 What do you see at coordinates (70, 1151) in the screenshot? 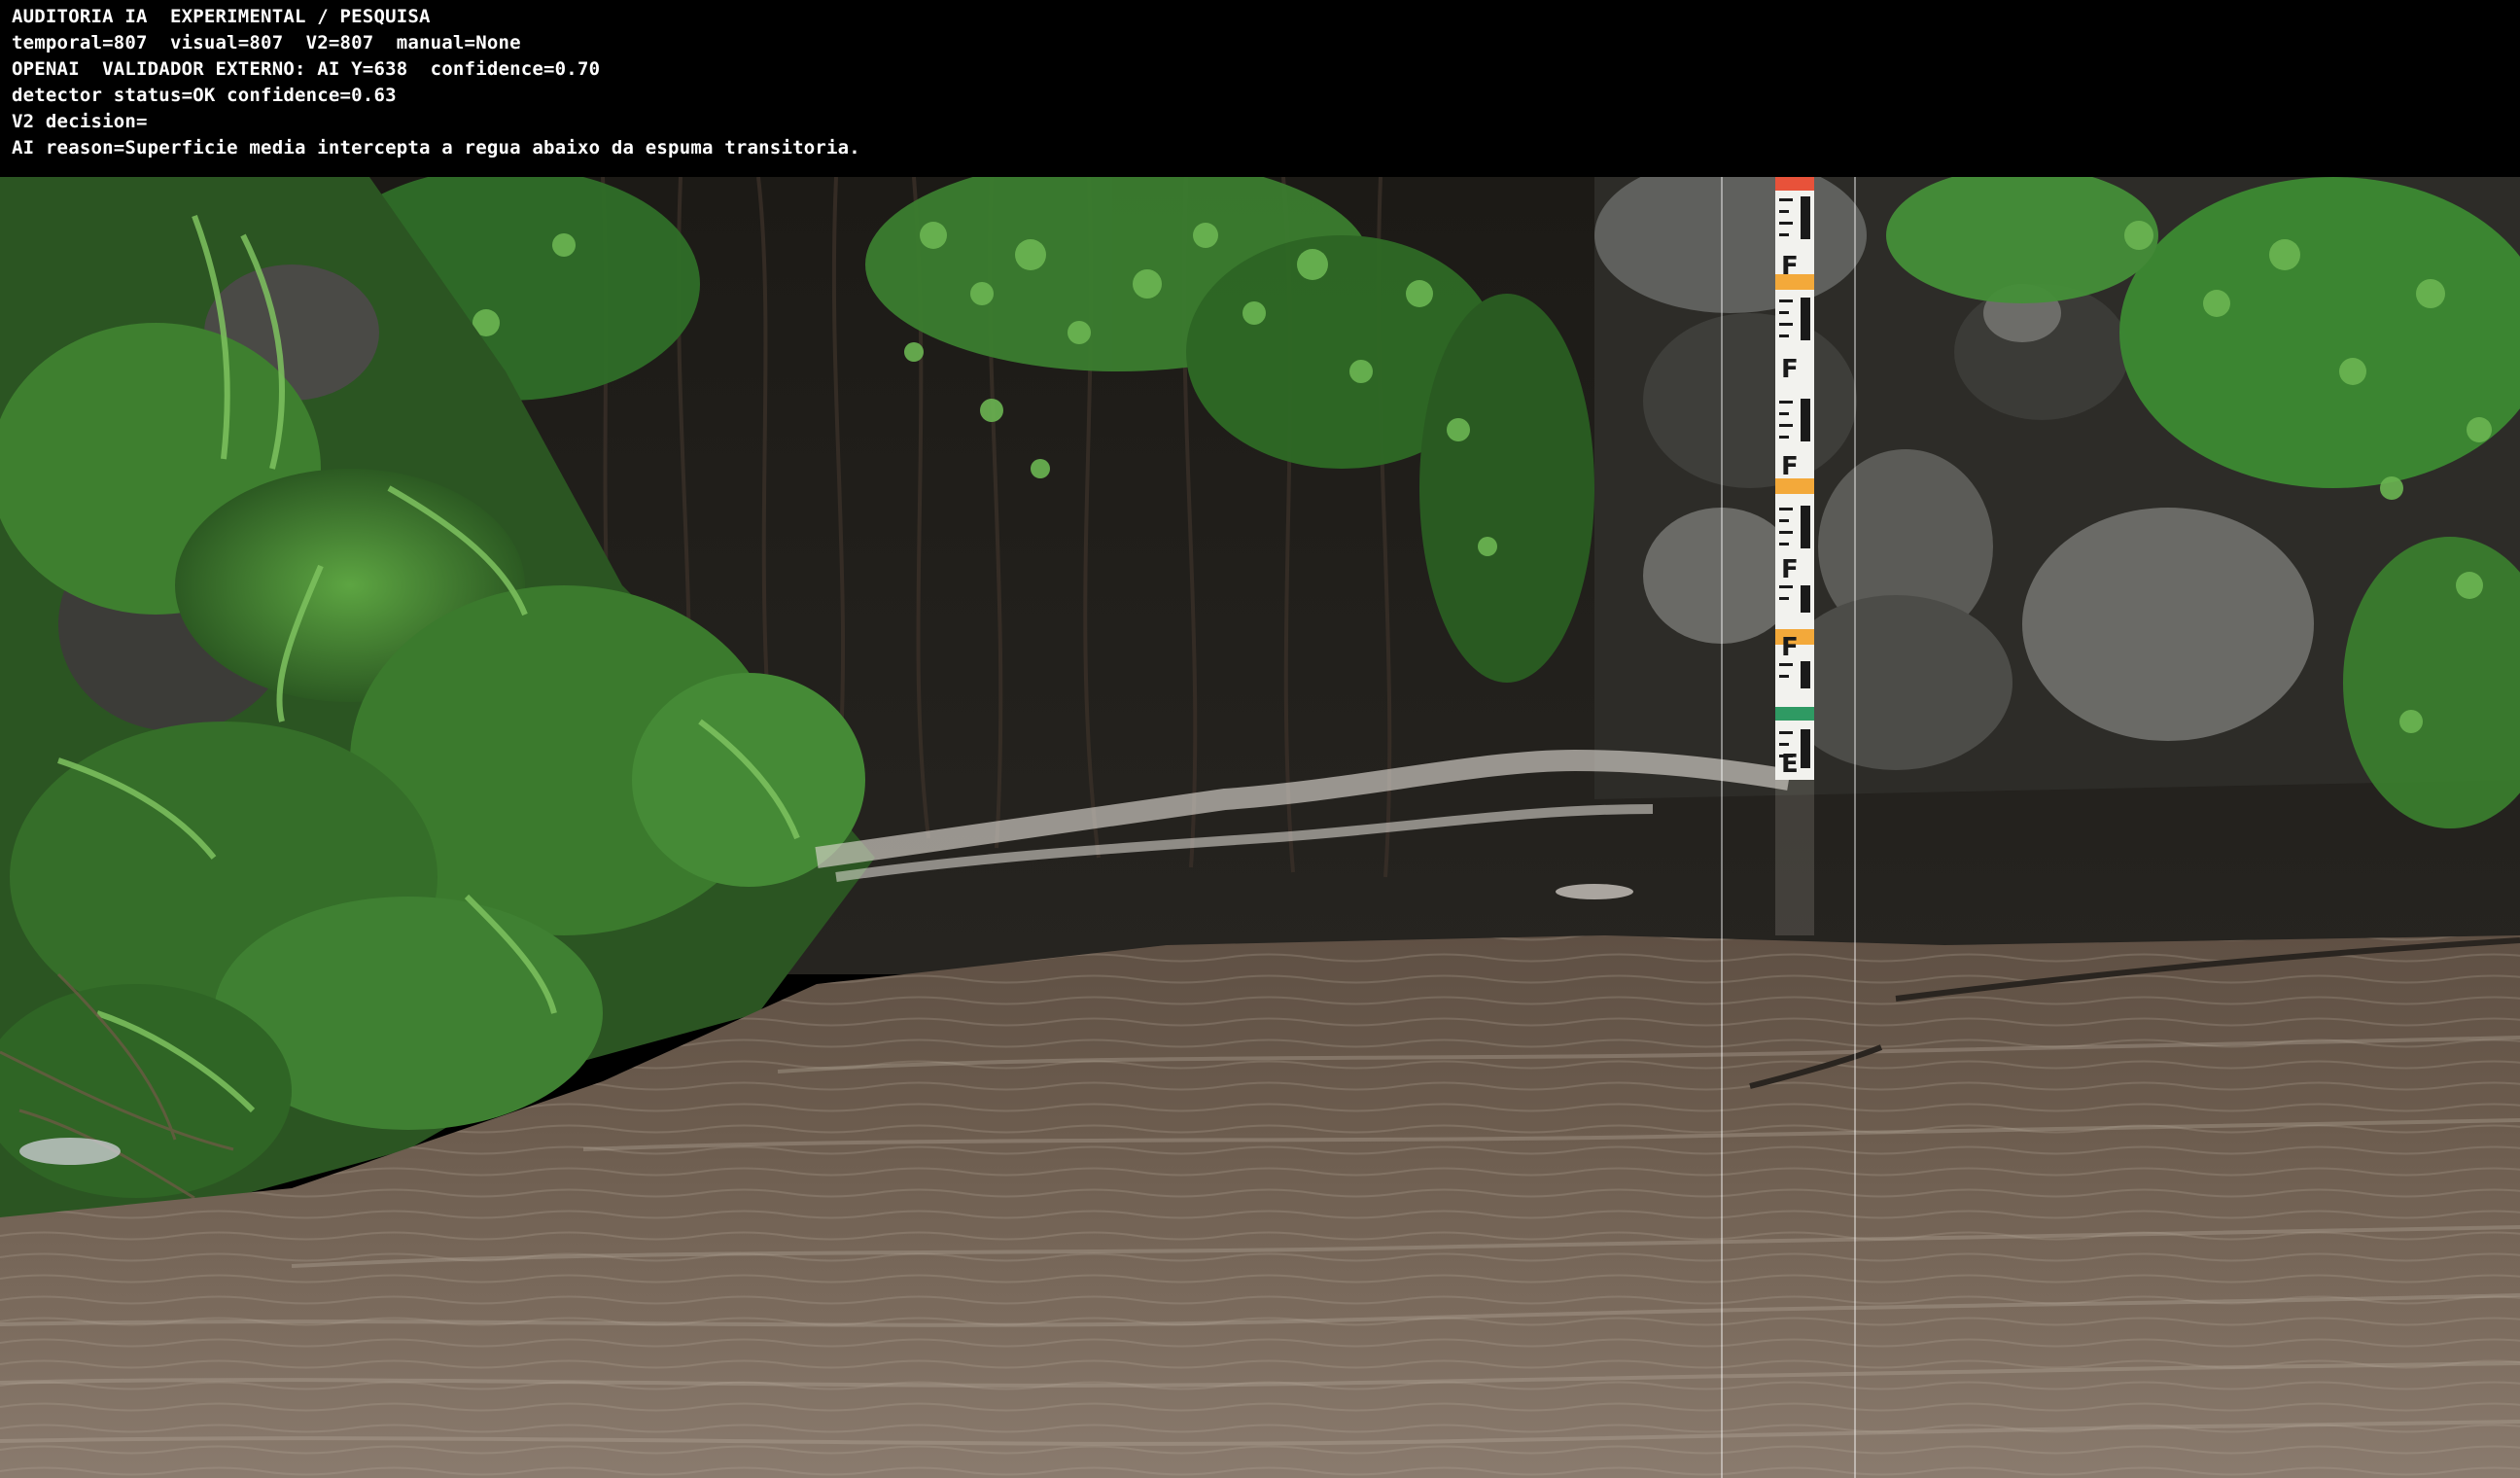
I see `floating-debris` at bounding box center [70, 1151].